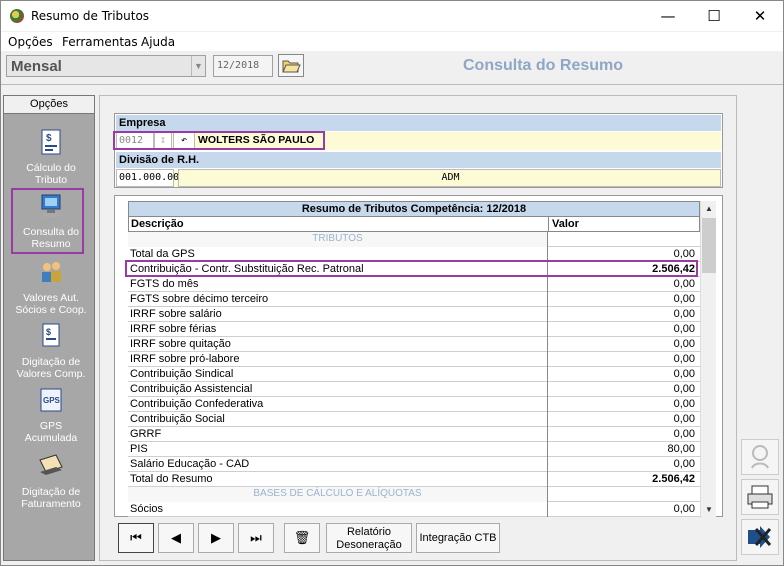 The height and width of the screenshot is (566, 784). I want to click on gps-document-icon: GPS, so click(51, 400).